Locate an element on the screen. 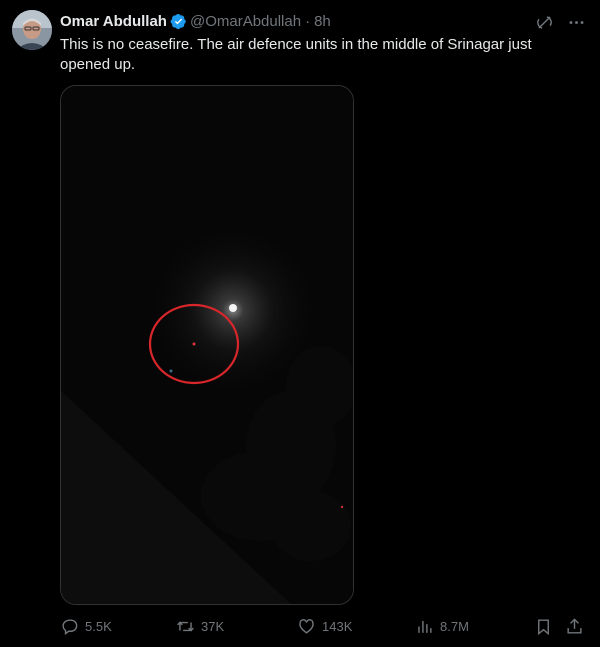  views-button: 8.7M is located at coordinates (442, 626).